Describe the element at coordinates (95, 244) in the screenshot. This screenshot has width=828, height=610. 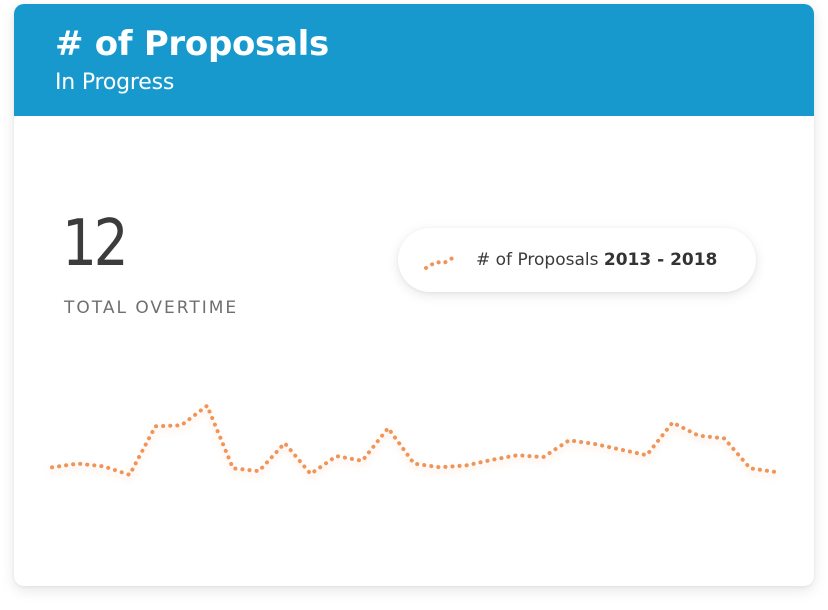
I see `total-value: 12` at that location.